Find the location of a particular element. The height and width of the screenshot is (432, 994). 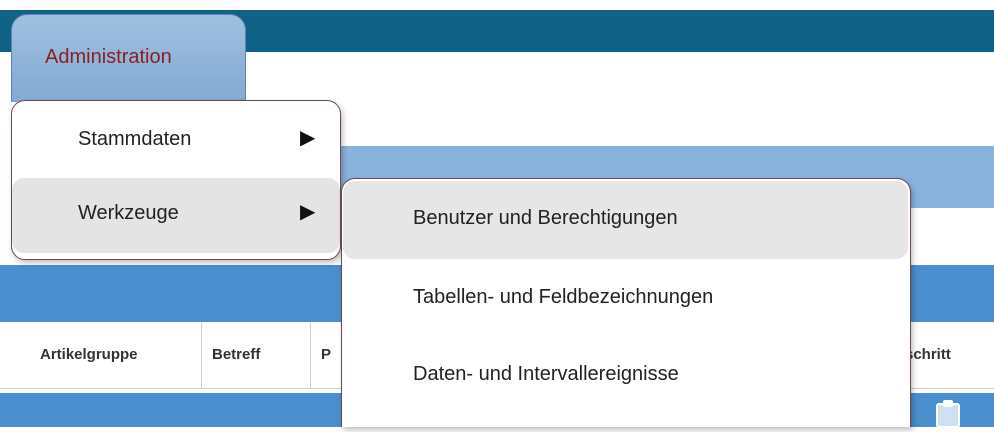

menu-item-werkzeuge: Werkzeuge ▶ is located at coordinates (176, 215).